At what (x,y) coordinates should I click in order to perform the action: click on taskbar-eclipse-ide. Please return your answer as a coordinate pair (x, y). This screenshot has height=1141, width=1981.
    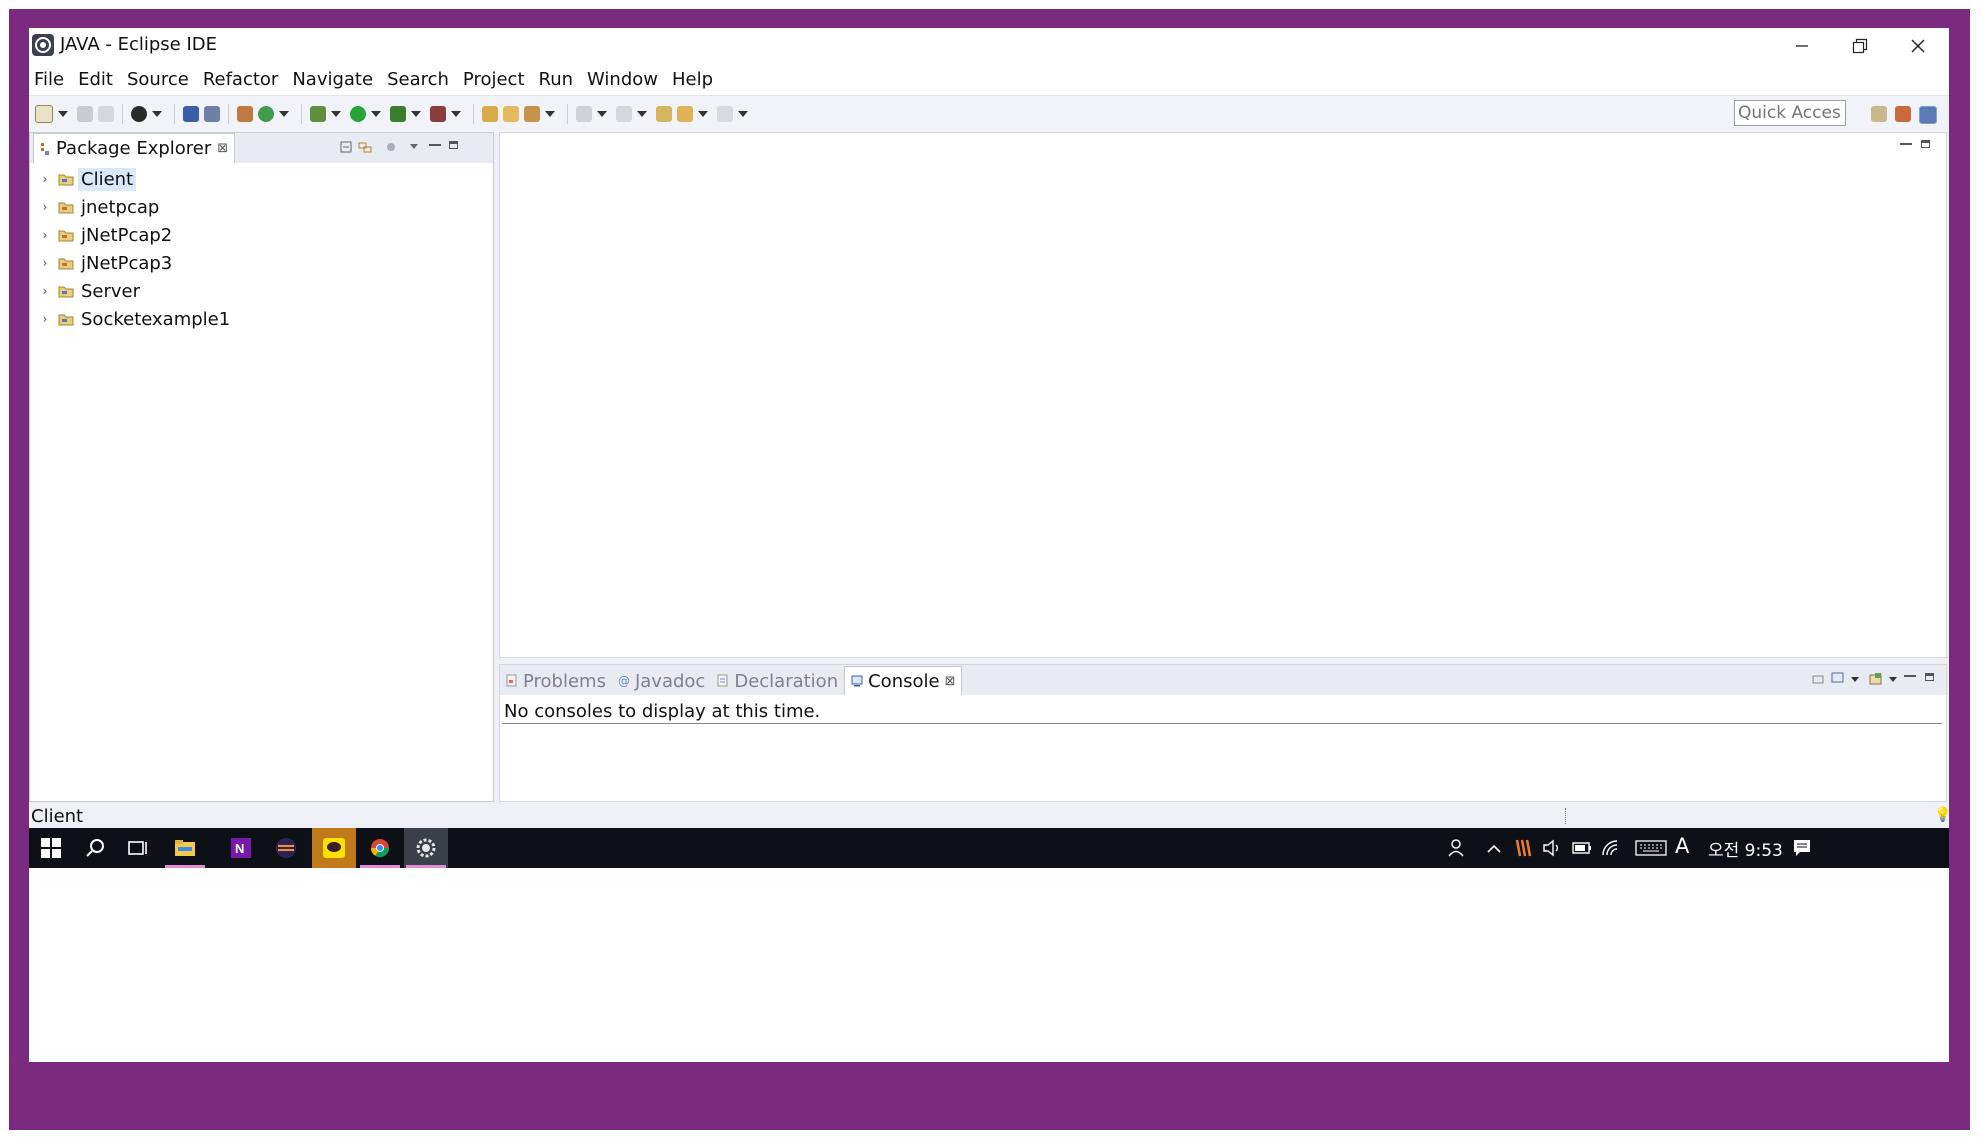
    Looking at the image, I should click on (426, 848).